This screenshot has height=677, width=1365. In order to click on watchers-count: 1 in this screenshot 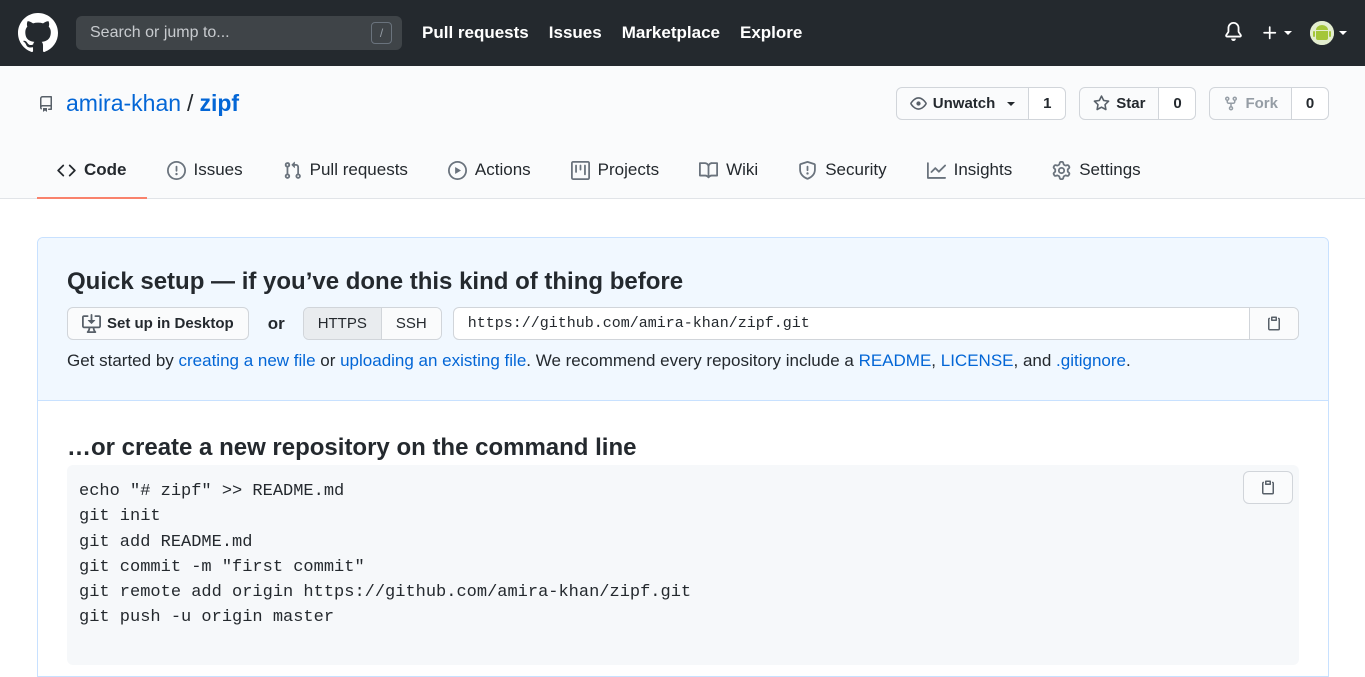, I will do `click(1047, 103)`.